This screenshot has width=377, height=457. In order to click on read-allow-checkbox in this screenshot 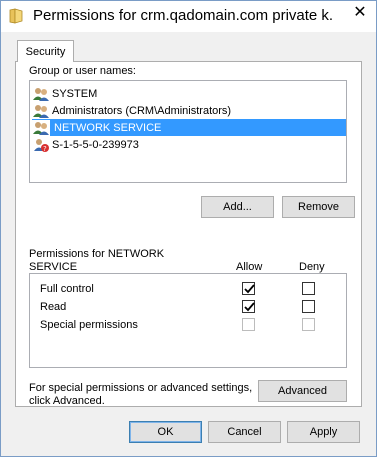, I will do `click(248, 306)`.